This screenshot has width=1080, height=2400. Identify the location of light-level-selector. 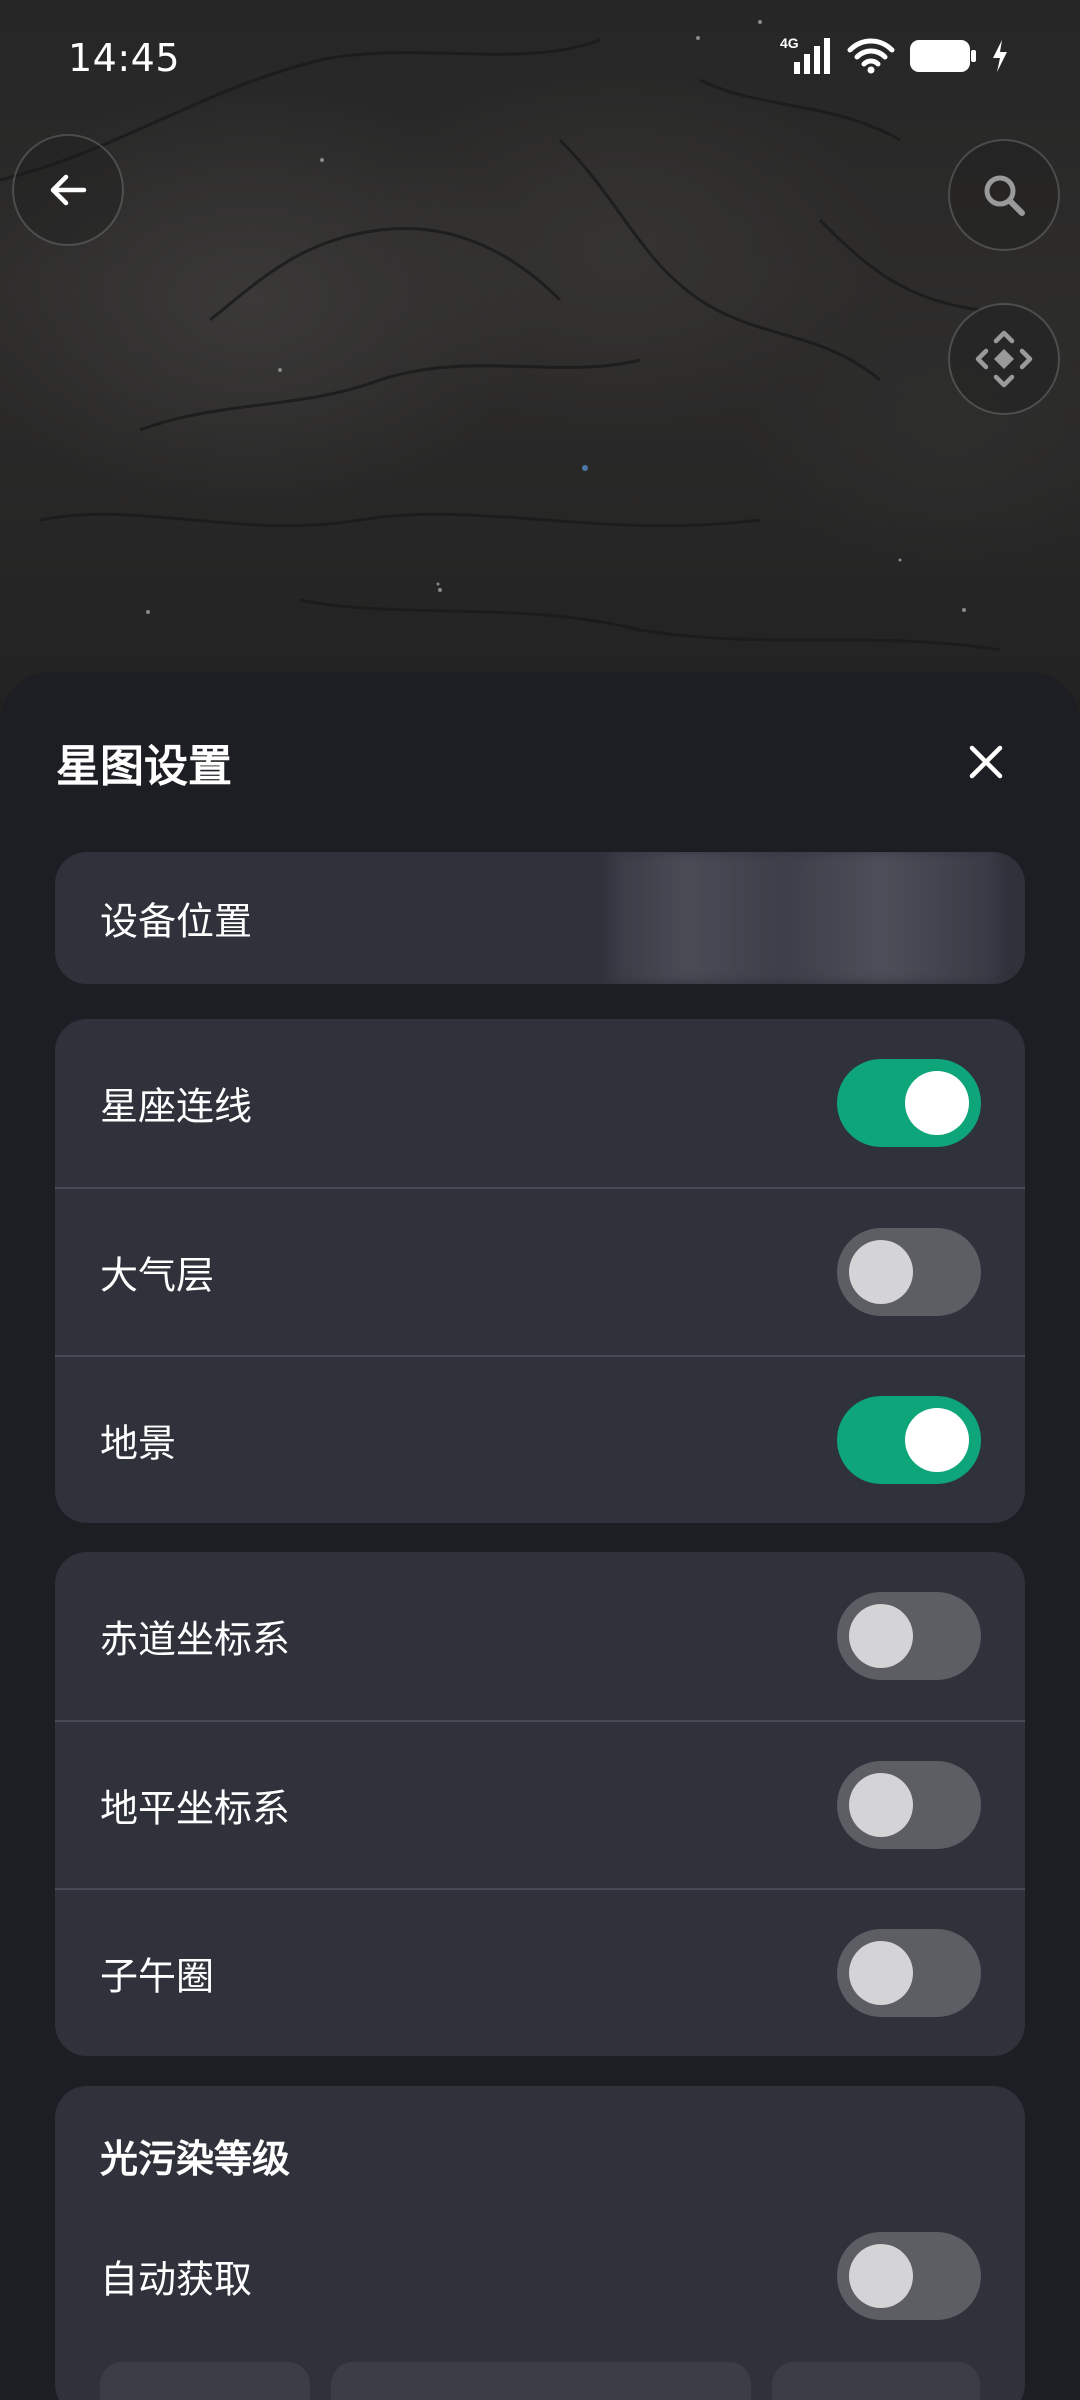
(540, 2381).